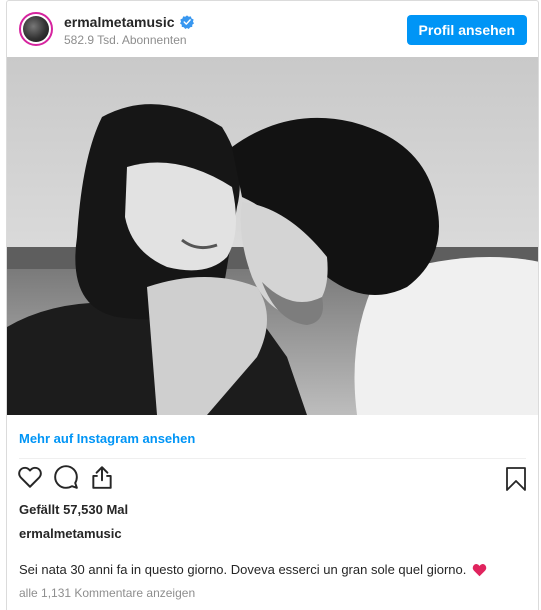 Image resolution: width=541 pixels, height=610 pixels. What do you see at coordinates (480, 569) in the screenshot?
I see `red-heart-icon` at bounding box center [480, 569].